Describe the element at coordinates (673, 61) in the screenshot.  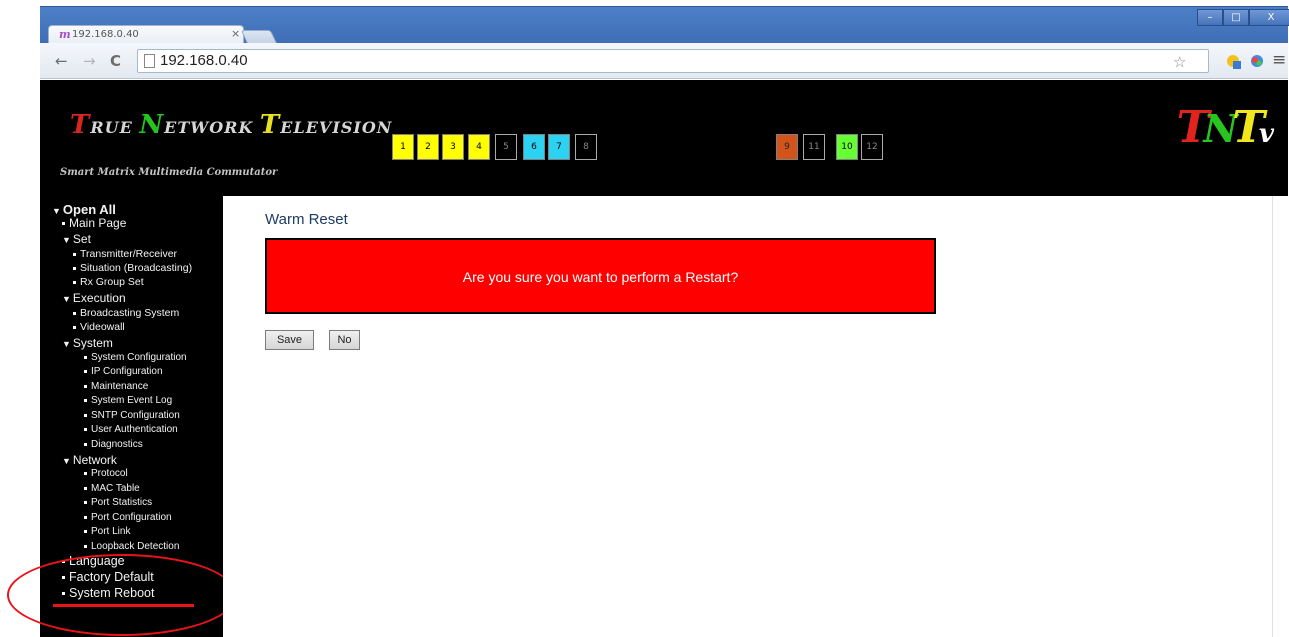
I see `address-bar: 192.168.0.40` at that location.